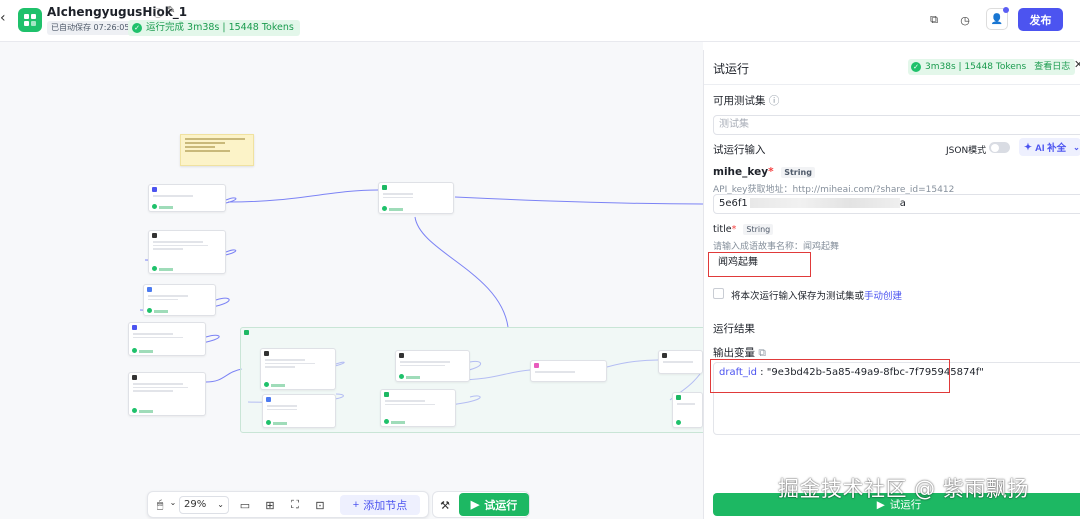  I want to click on canvas-note, so click(217, 150).